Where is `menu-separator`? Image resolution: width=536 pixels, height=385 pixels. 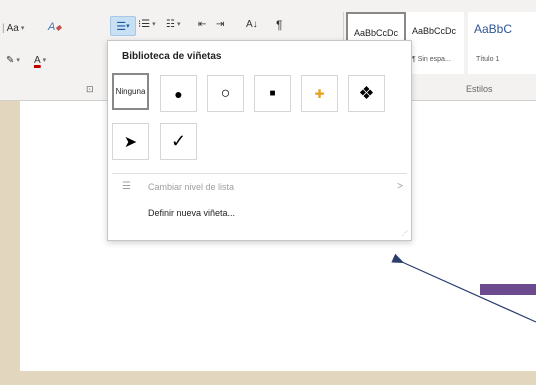 menu-separator is located at coordinates (259, 173).